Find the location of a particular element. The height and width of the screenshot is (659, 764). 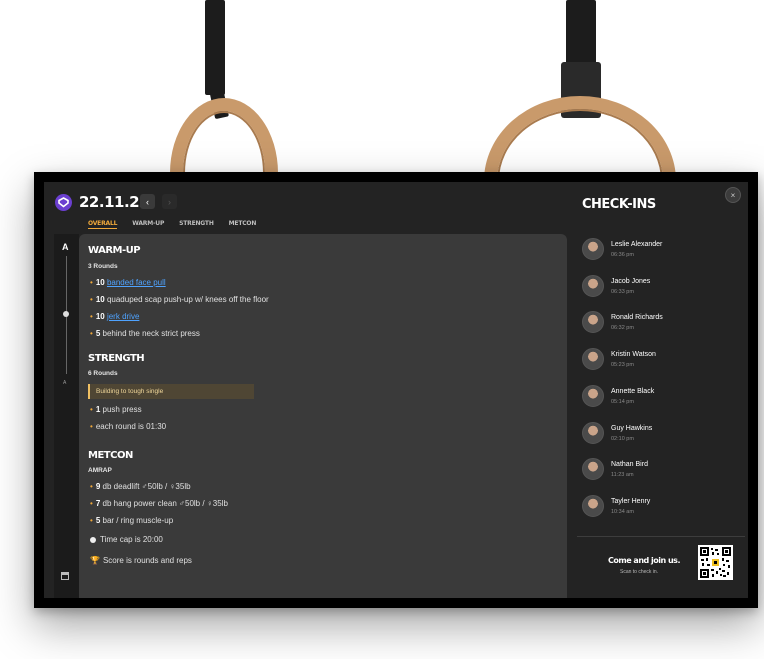

strength-note: Building to tough single is located at coordinates (171, 391).